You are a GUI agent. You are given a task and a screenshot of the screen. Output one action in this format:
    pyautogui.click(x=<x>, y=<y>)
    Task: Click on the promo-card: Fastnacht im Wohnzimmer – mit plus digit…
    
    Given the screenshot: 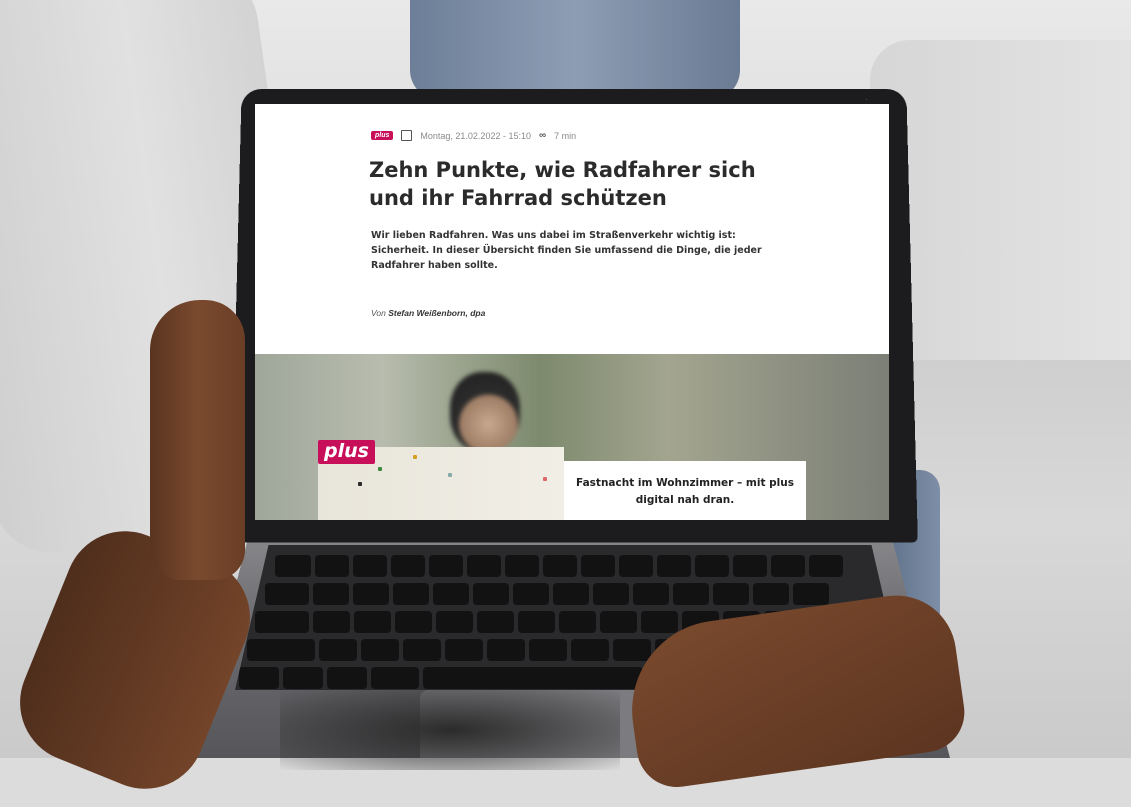 What is the action you would take?
    pyautogui.click(x=685, y=490)
    